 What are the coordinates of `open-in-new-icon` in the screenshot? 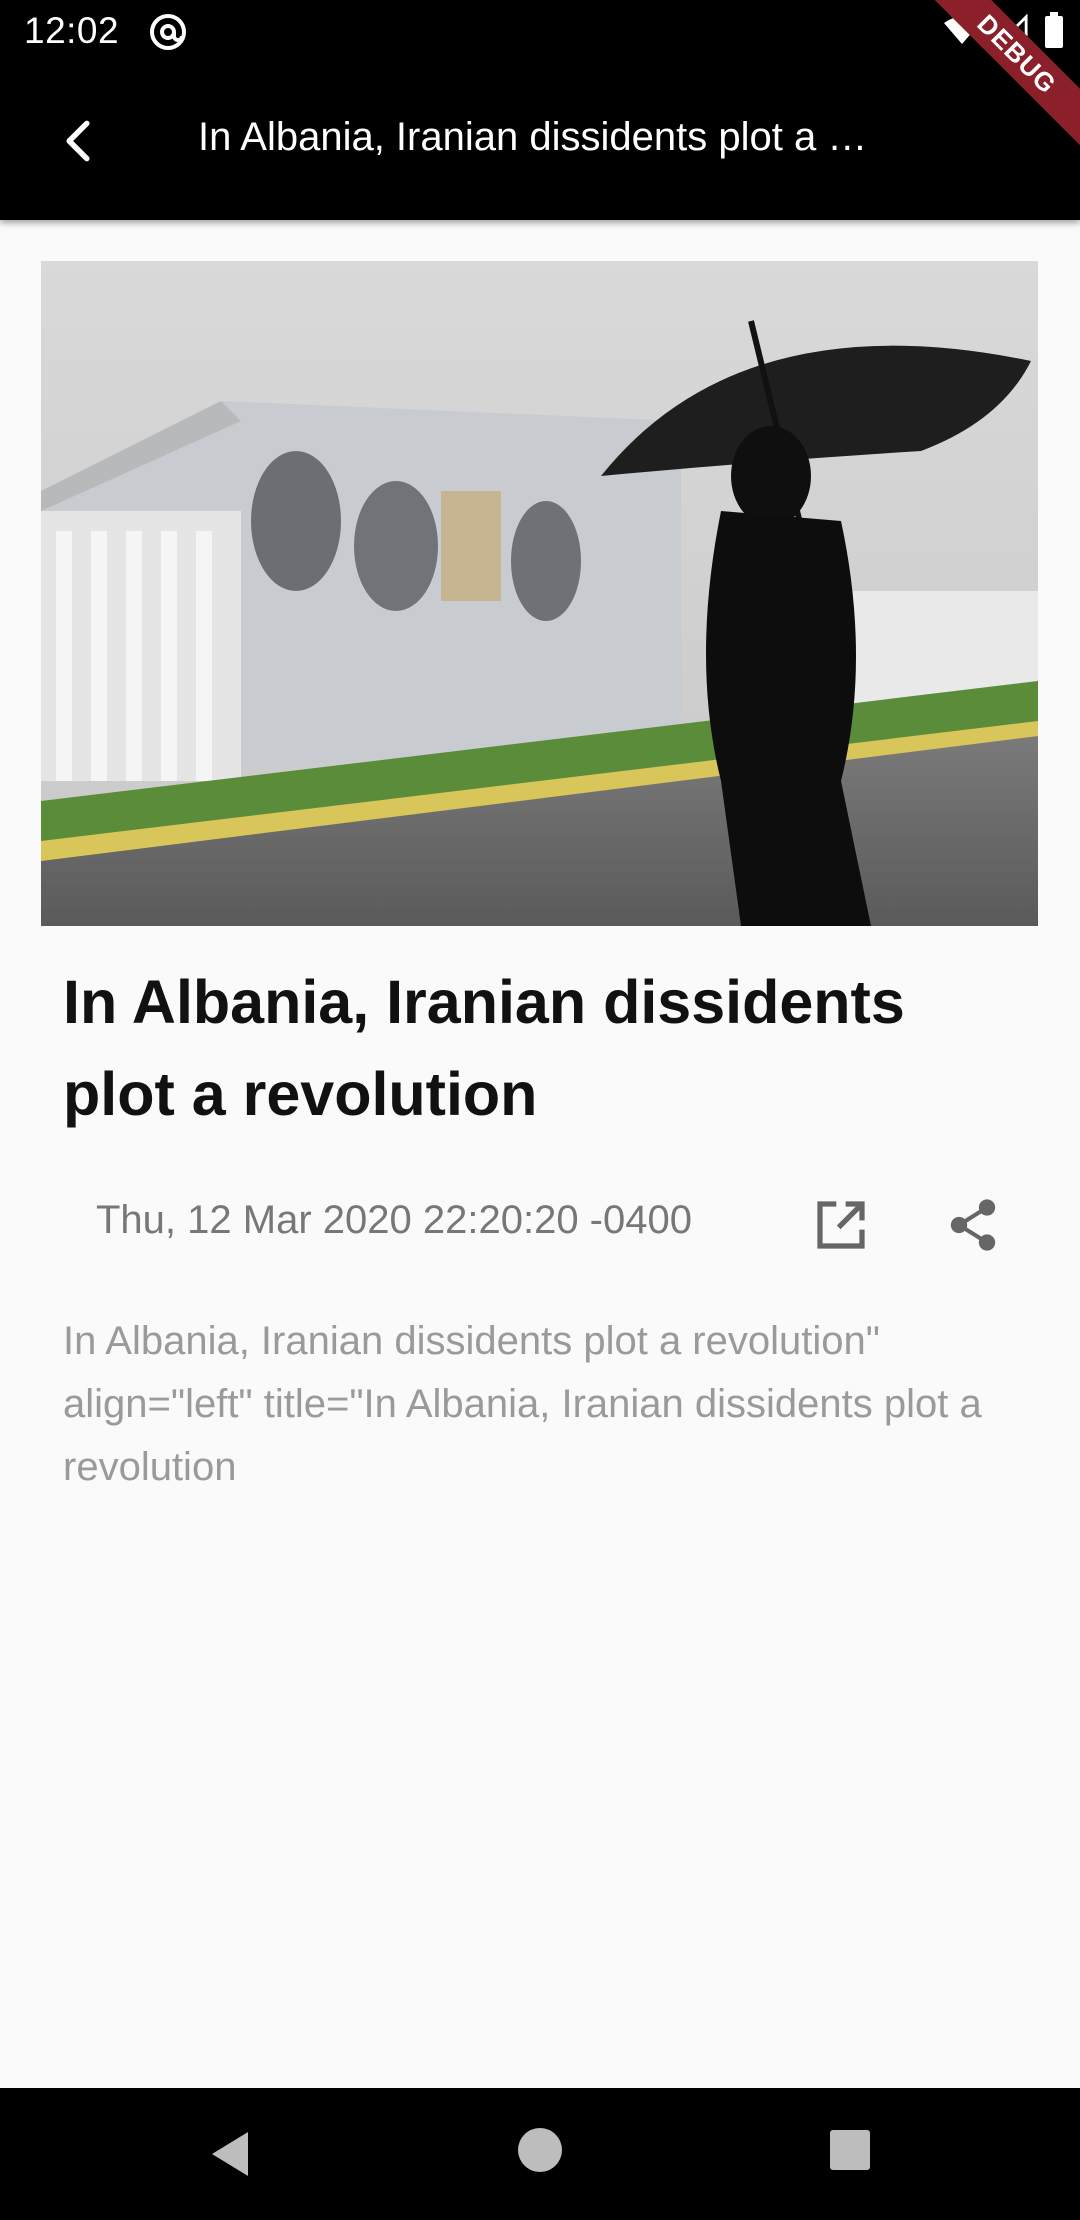 It's located at (841, 1225).